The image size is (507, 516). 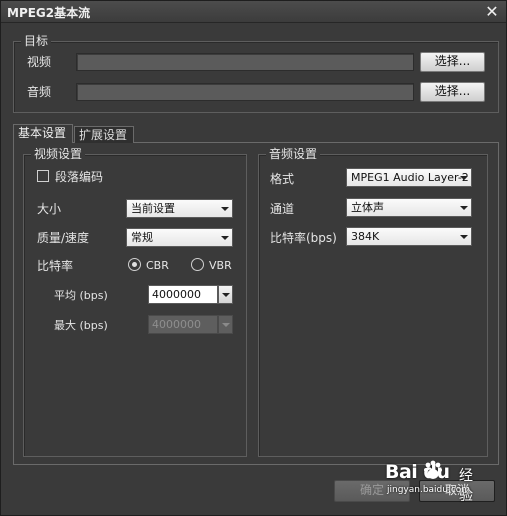 I want to click on max-bitrate-label: 最大 (bps), so click(x=81, y=325).